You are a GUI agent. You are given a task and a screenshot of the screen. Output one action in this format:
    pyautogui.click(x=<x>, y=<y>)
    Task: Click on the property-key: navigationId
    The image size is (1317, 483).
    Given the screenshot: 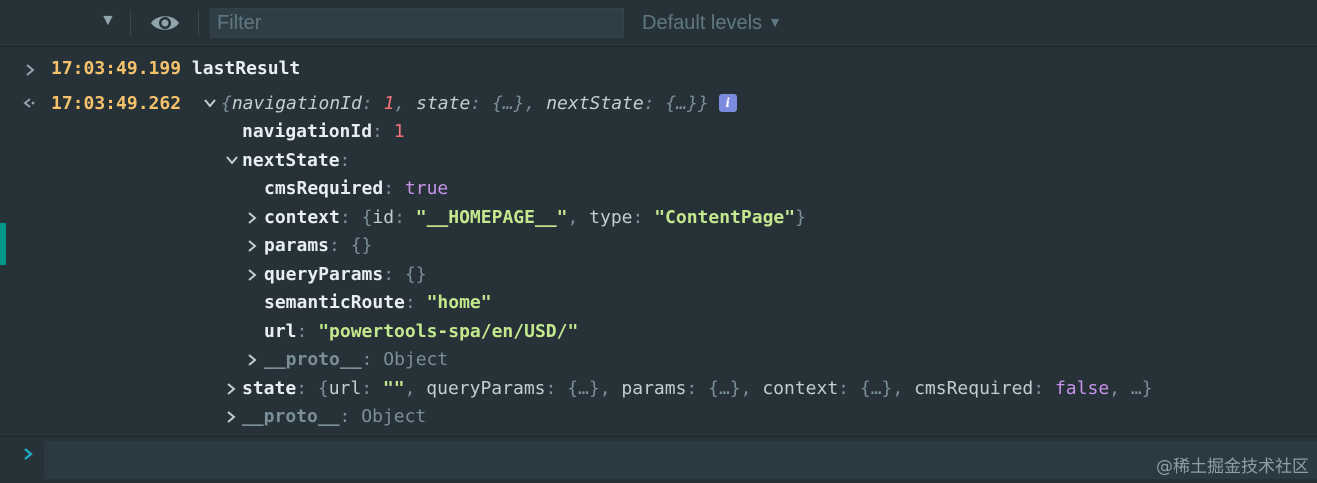 What is the action you would take?
    pyautogui.click(x=307, y=131)
    